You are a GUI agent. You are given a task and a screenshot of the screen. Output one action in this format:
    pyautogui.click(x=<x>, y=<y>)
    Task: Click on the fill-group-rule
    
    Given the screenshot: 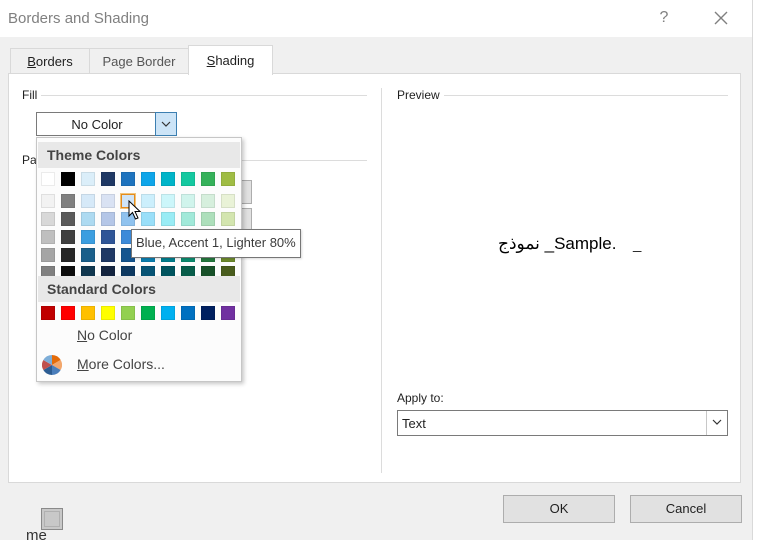 What is the action you would take?
    pyautogui.click(x=194, y=95)
    